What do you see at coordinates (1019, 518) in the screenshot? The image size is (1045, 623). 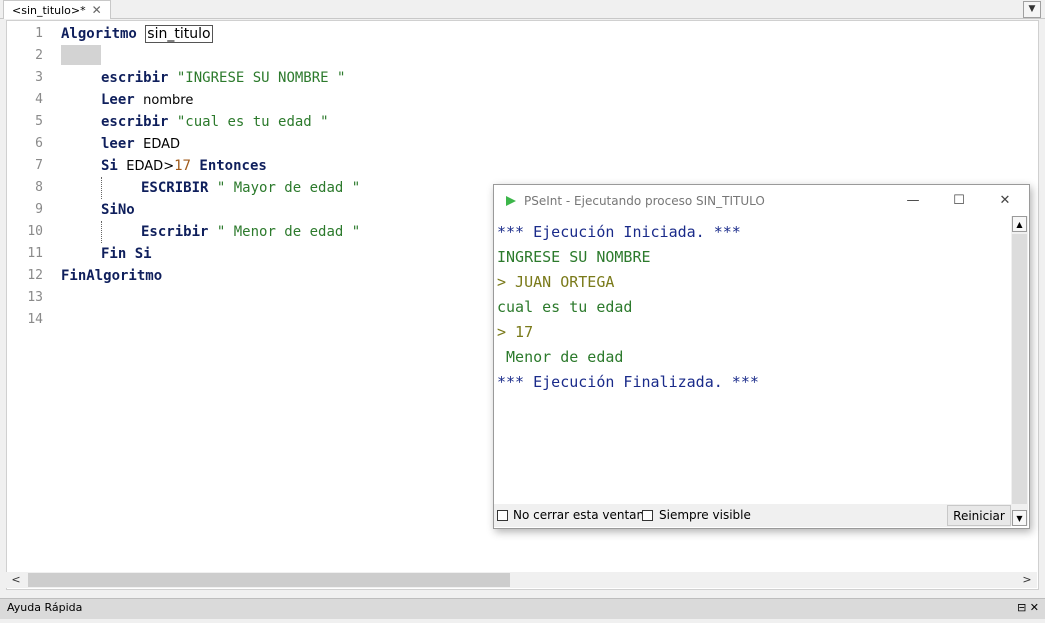 I see `scroll-down-icon: ▼` at bounding box center [1019, 518].